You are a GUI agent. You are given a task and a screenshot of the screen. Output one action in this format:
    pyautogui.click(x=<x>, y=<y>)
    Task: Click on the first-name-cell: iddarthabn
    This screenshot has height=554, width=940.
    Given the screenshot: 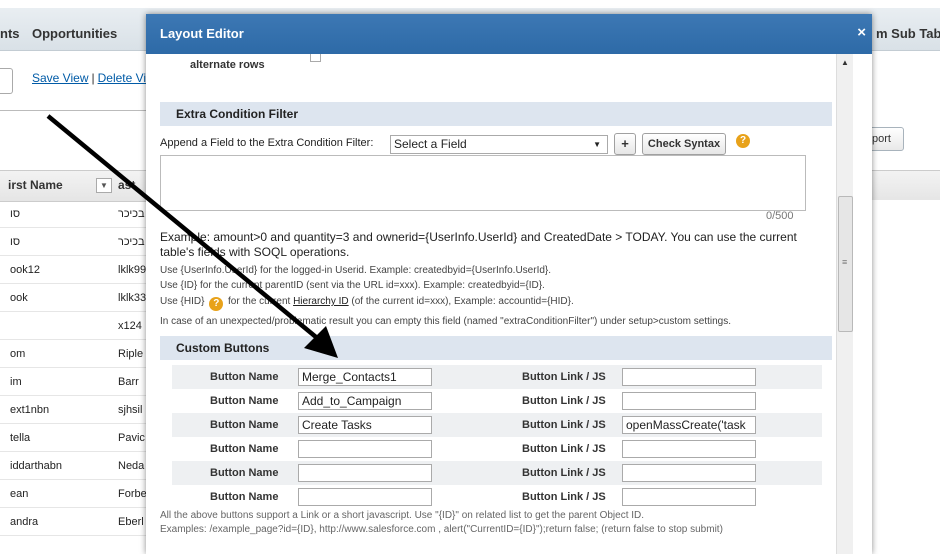 What is the action you would take?
    pyautogui.click(x=36, y=466)
    